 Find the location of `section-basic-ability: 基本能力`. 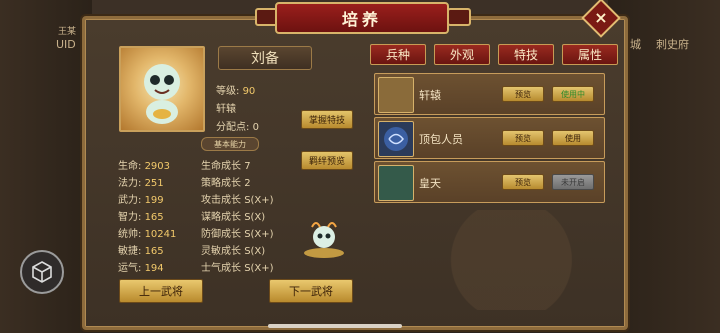

section-basic-ability: 基本能力 is located at coordinates (230, 144).